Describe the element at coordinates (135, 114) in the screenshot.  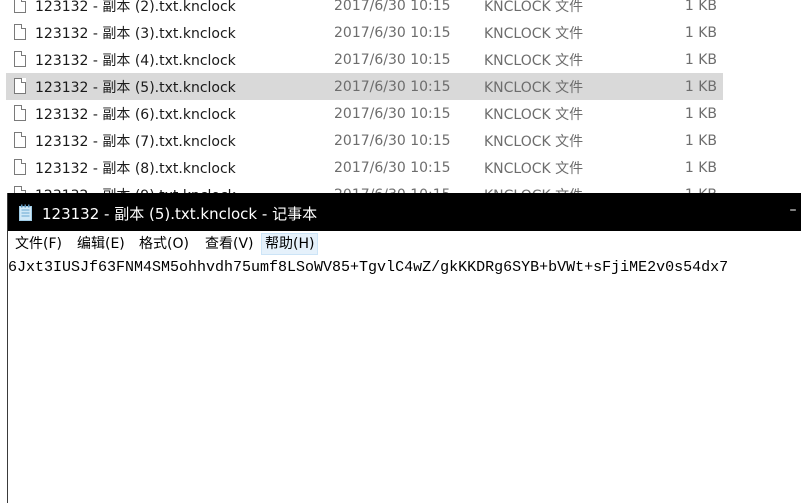
I see `file-name: 123132 - 副本 (6).txt.knclock` at that location.